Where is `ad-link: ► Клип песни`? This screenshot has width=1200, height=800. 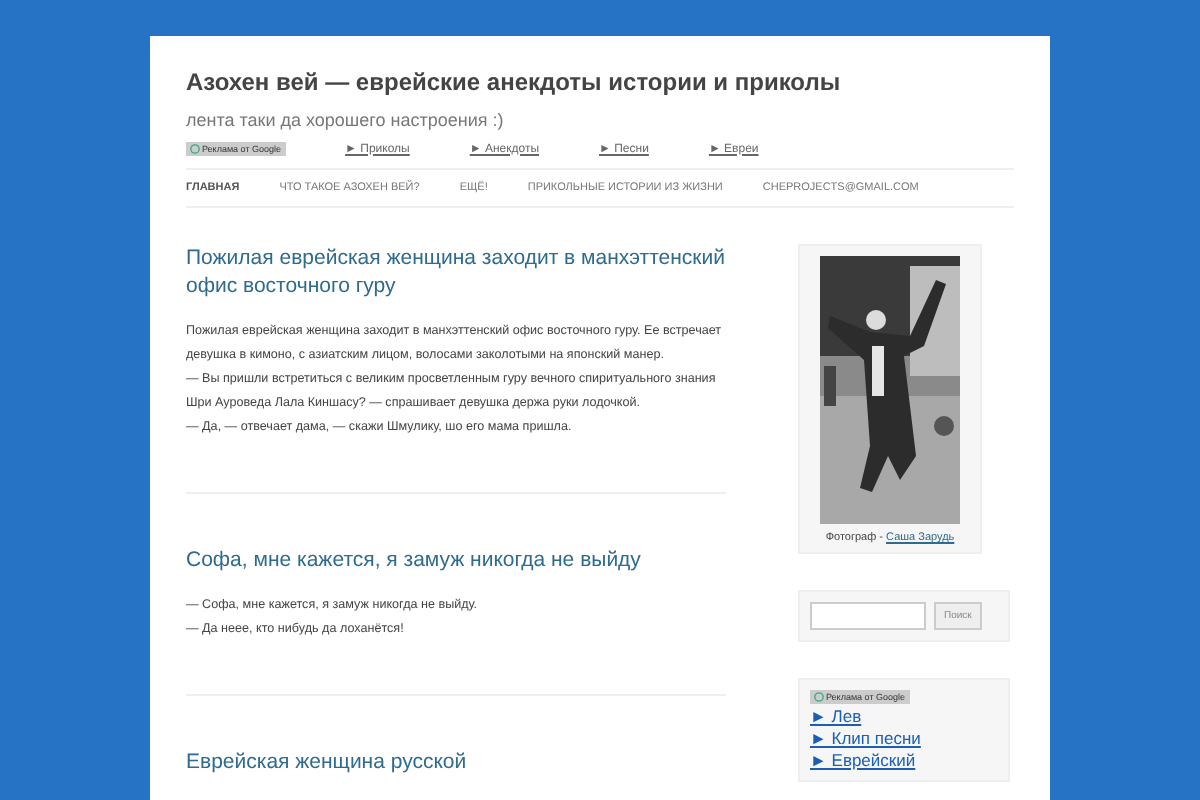 ad-link: ► Клип песни is located at coordinates (865, 738).